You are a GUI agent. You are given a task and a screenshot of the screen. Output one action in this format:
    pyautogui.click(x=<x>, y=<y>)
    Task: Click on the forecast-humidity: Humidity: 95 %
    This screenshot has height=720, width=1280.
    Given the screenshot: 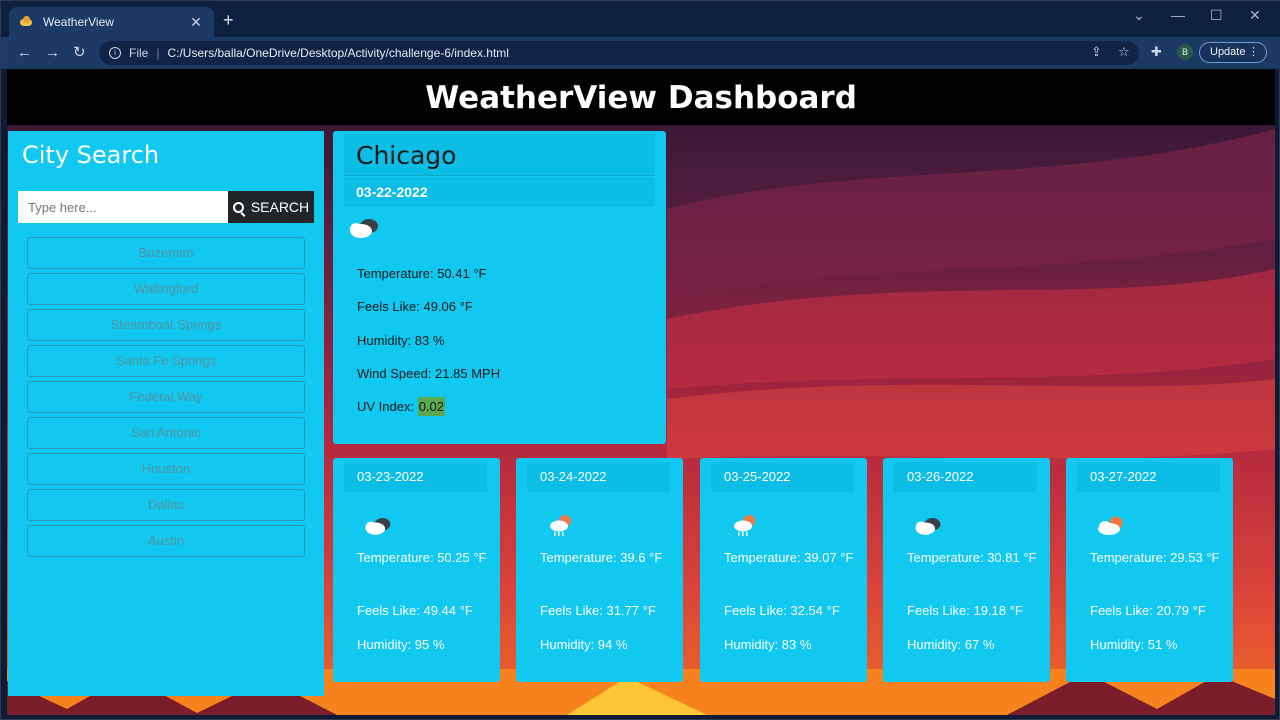 What is the action you would take?
    pyautogui.click(x=401, y=644)
    